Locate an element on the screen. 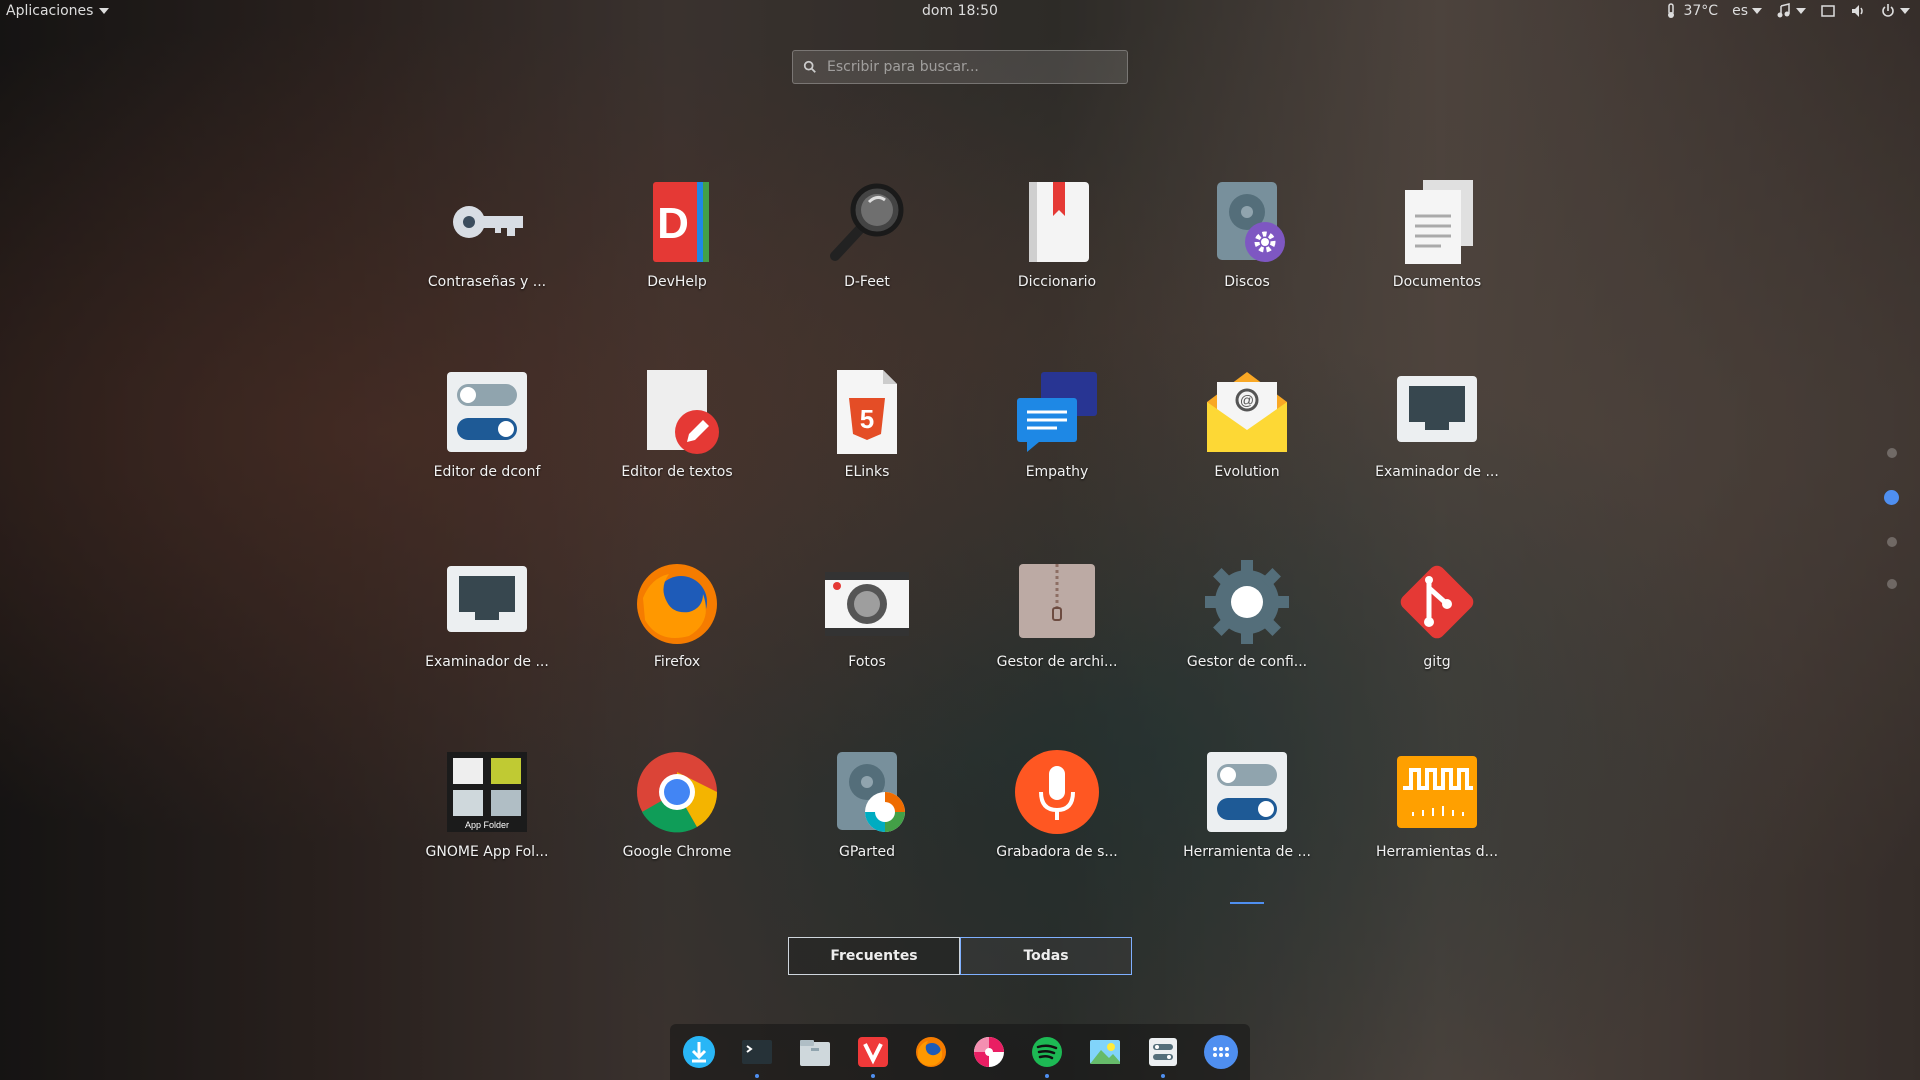 This screenshot has height=1080, width=1920. app-google-chrome: Google Chrome is located at coordinates (677, 835).